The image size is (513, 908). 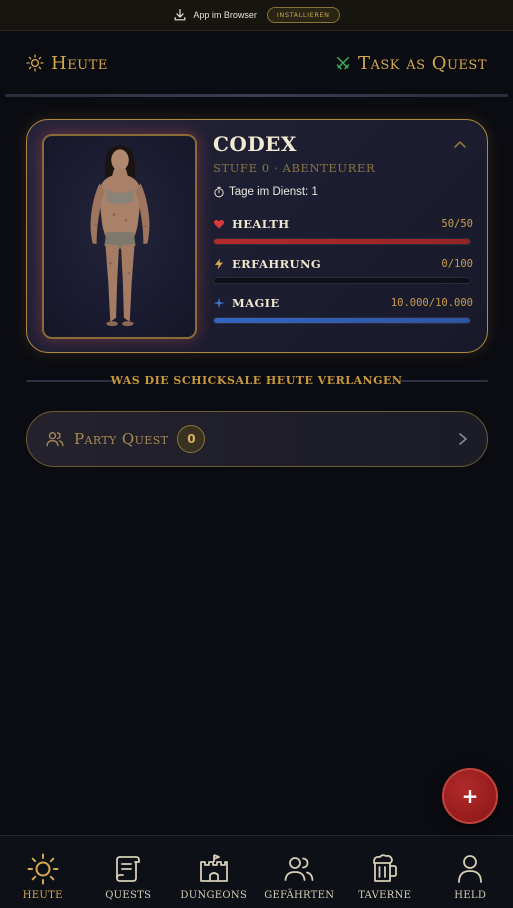 I want to click on page-title: Heute, so click(x=79, y=63).